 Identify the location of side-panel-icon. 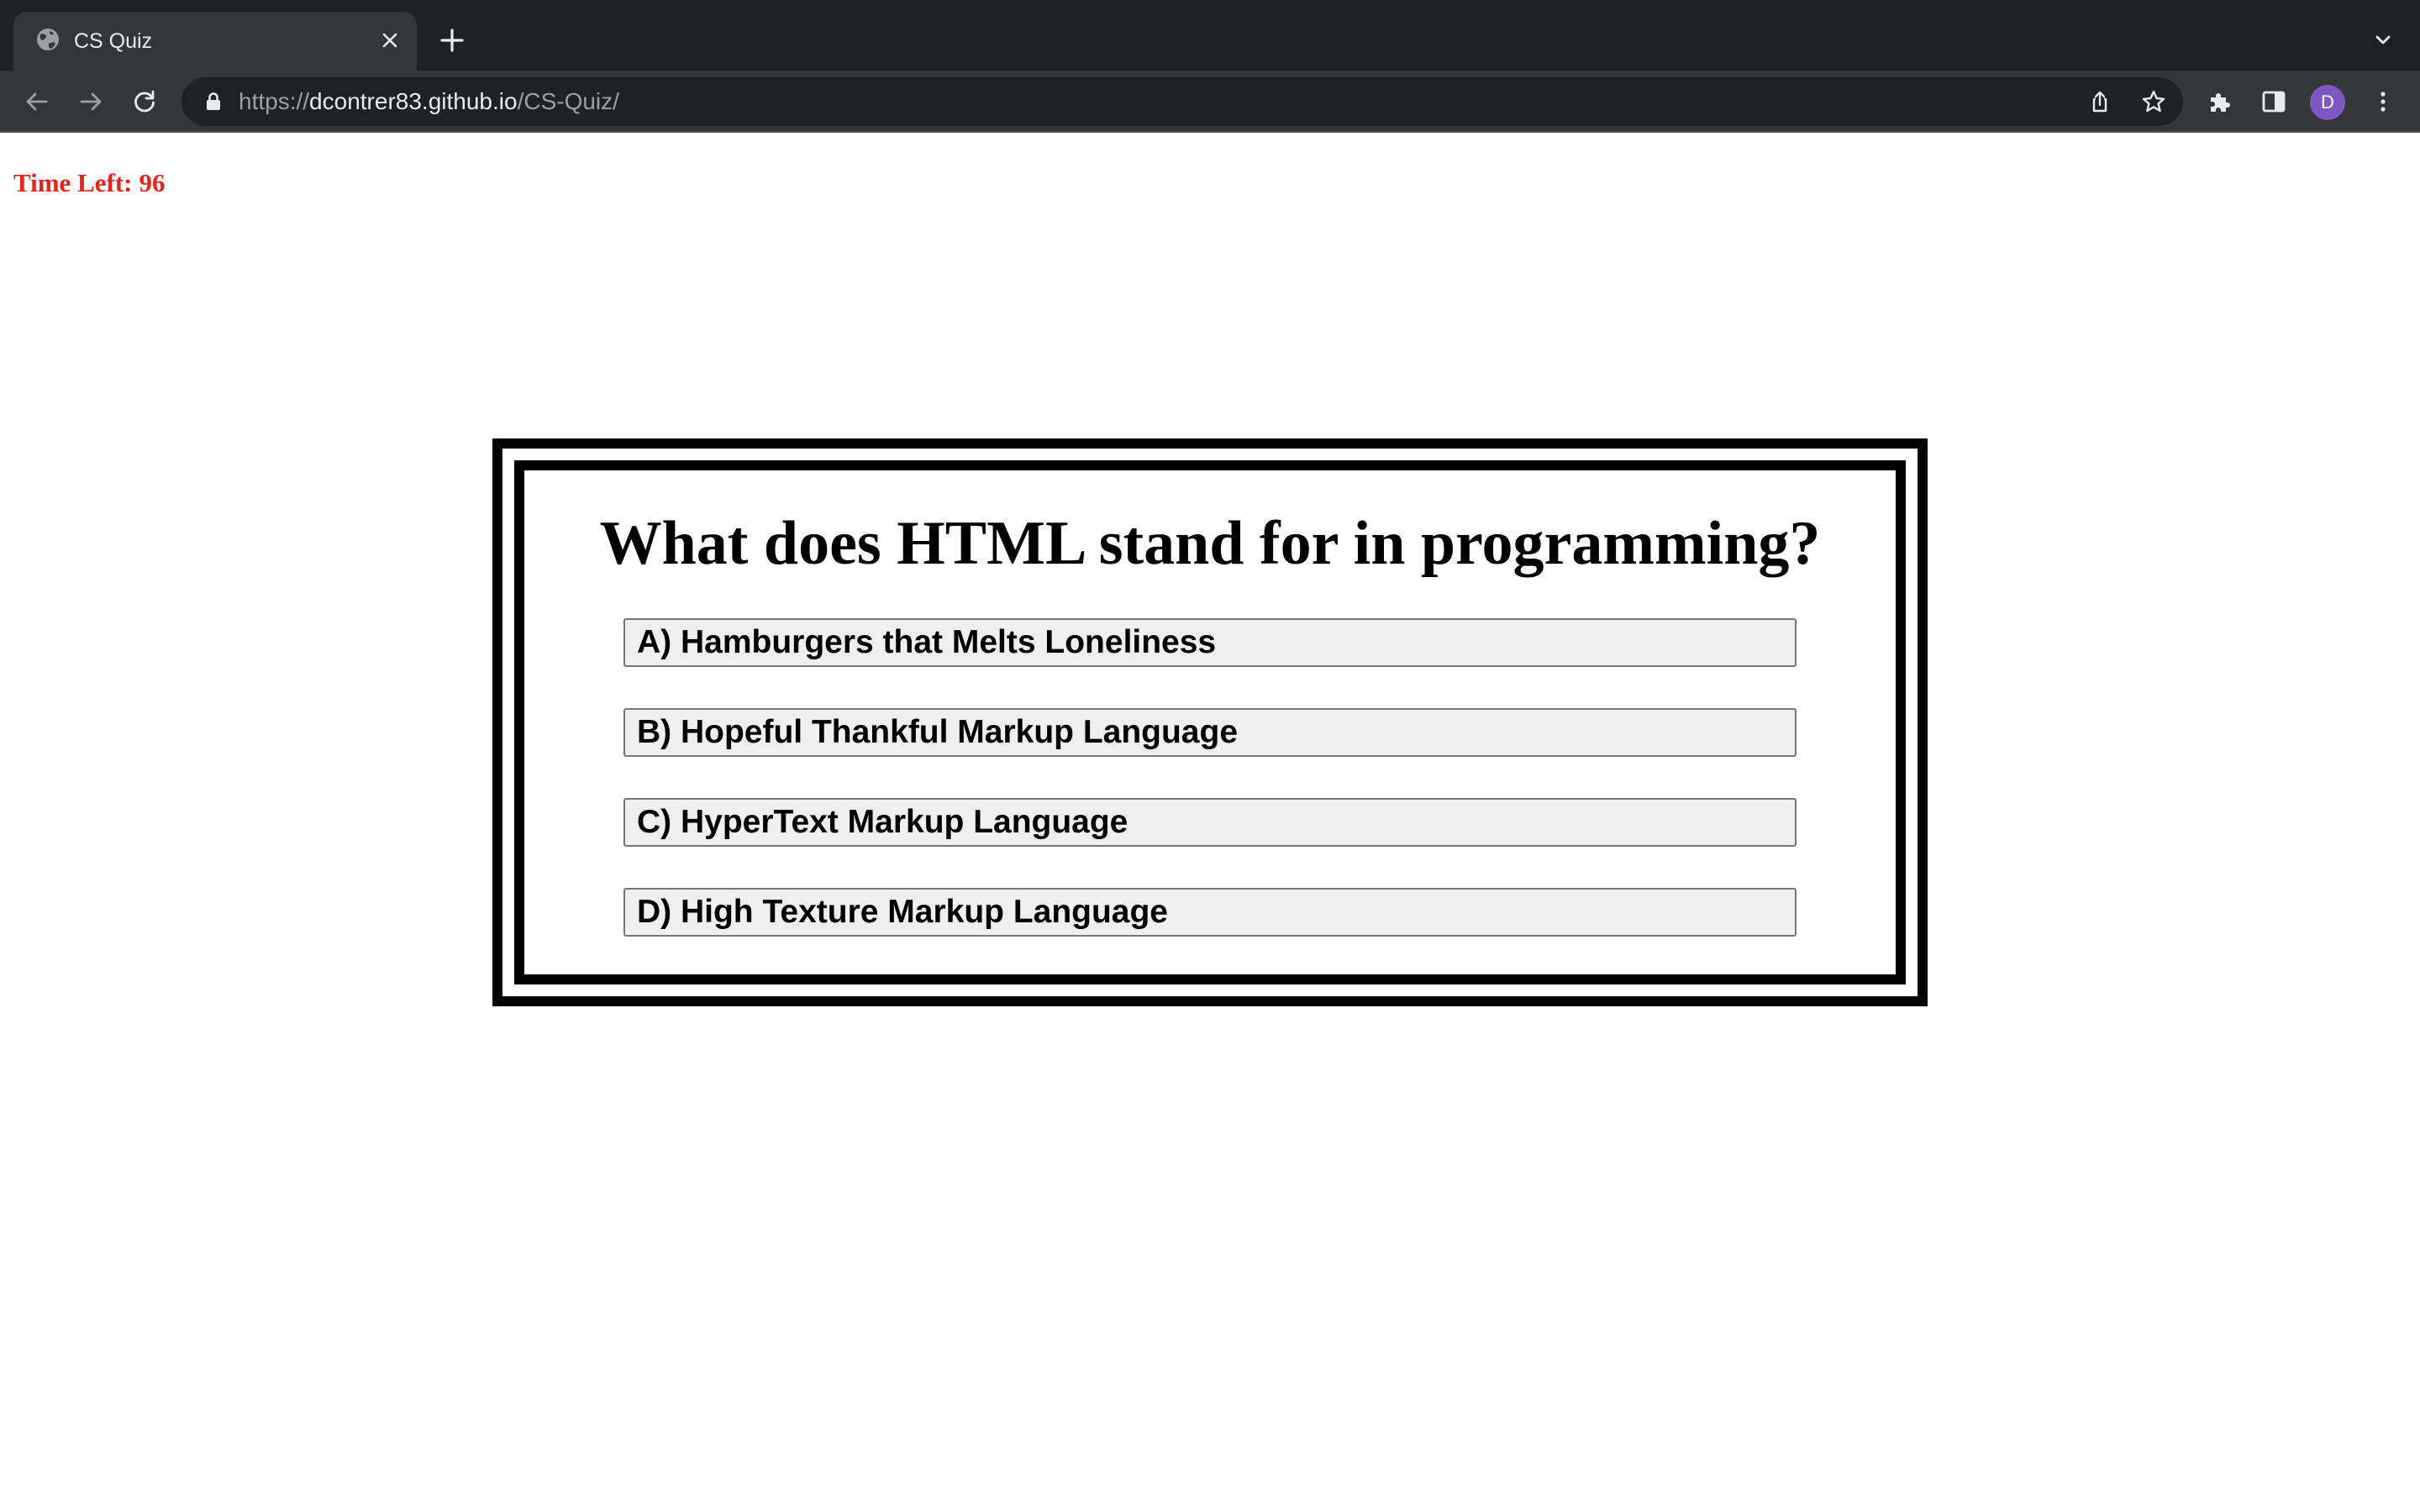
(2274, 101).